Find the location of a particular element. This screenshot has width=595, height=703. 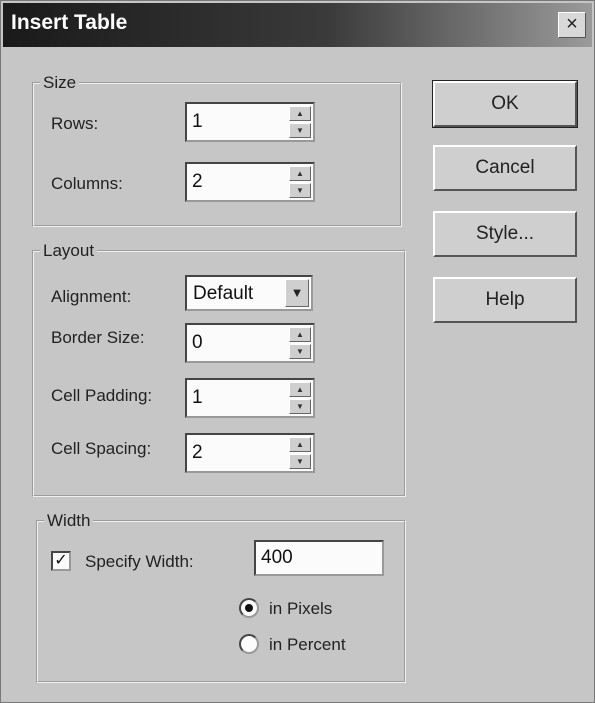

border-size-stepper: 0 ▲ ▼ is located at coordinates (250, 343).